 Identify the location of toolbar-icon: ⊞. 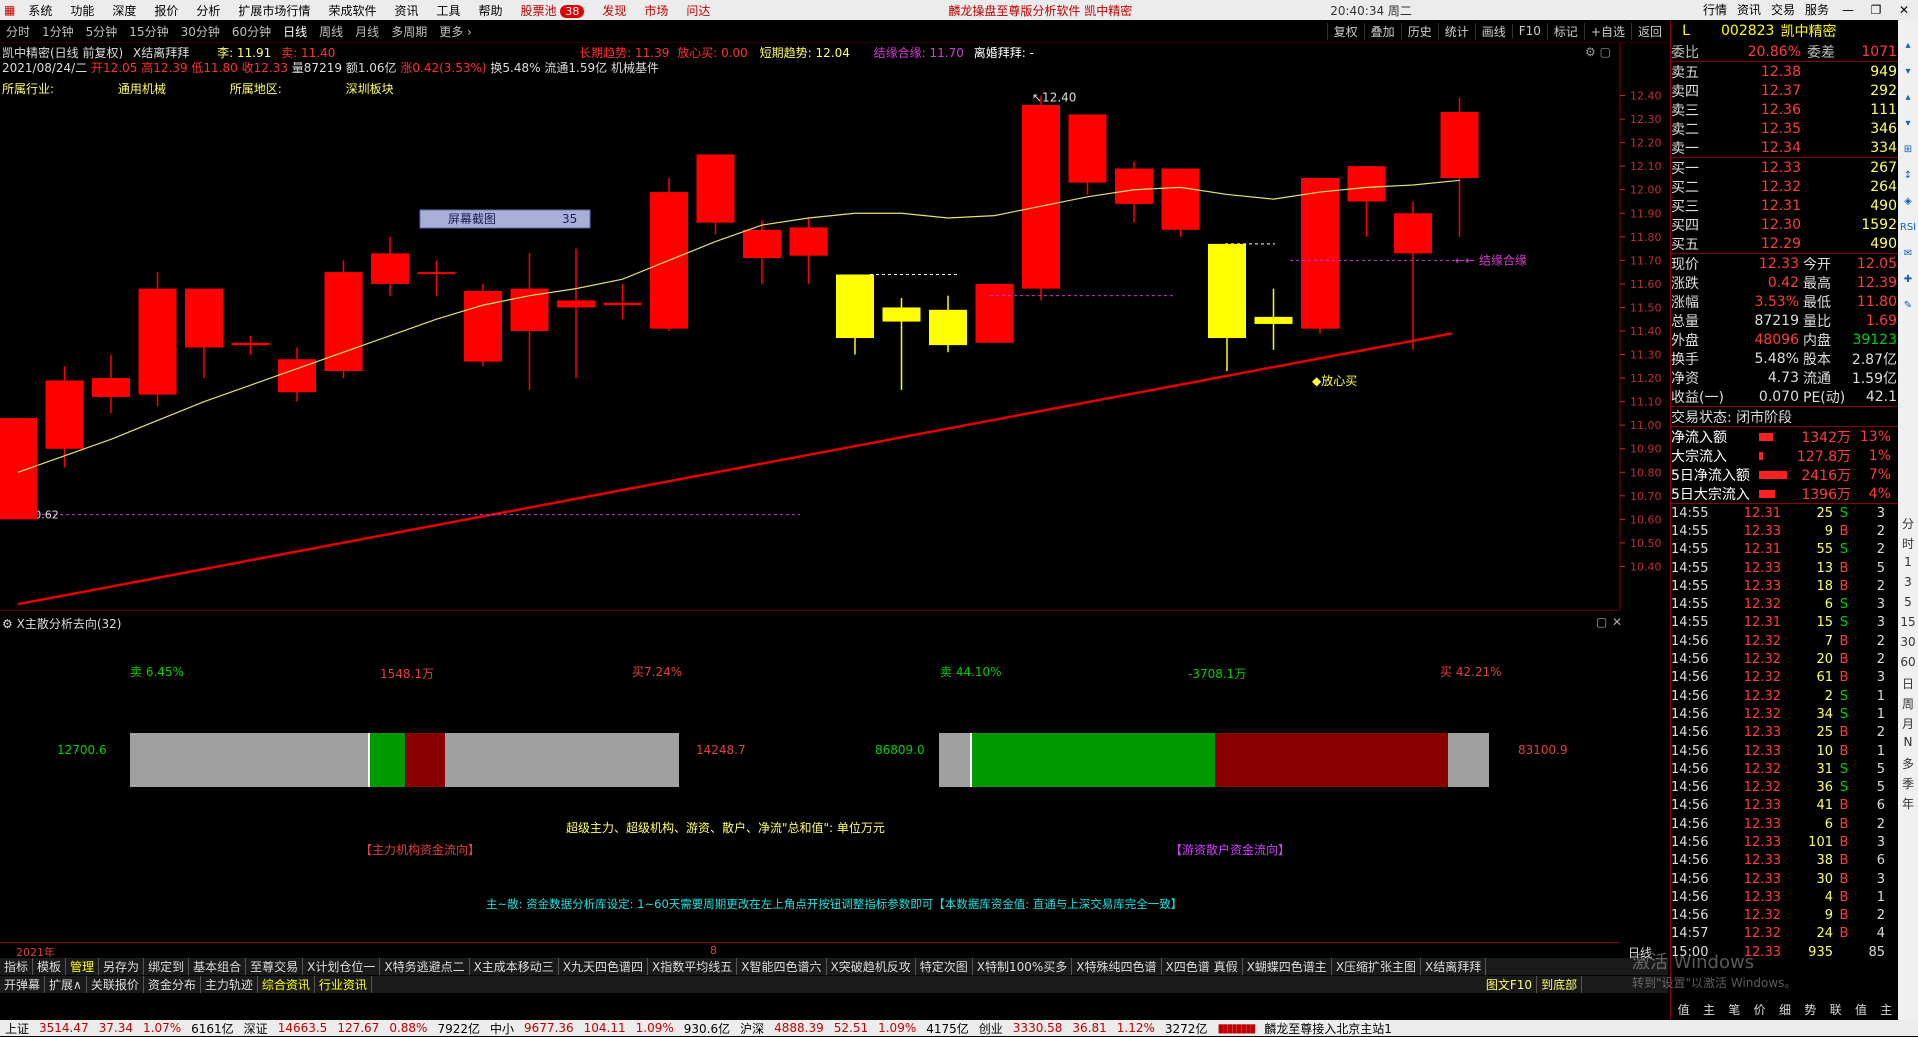
(1908, 149).